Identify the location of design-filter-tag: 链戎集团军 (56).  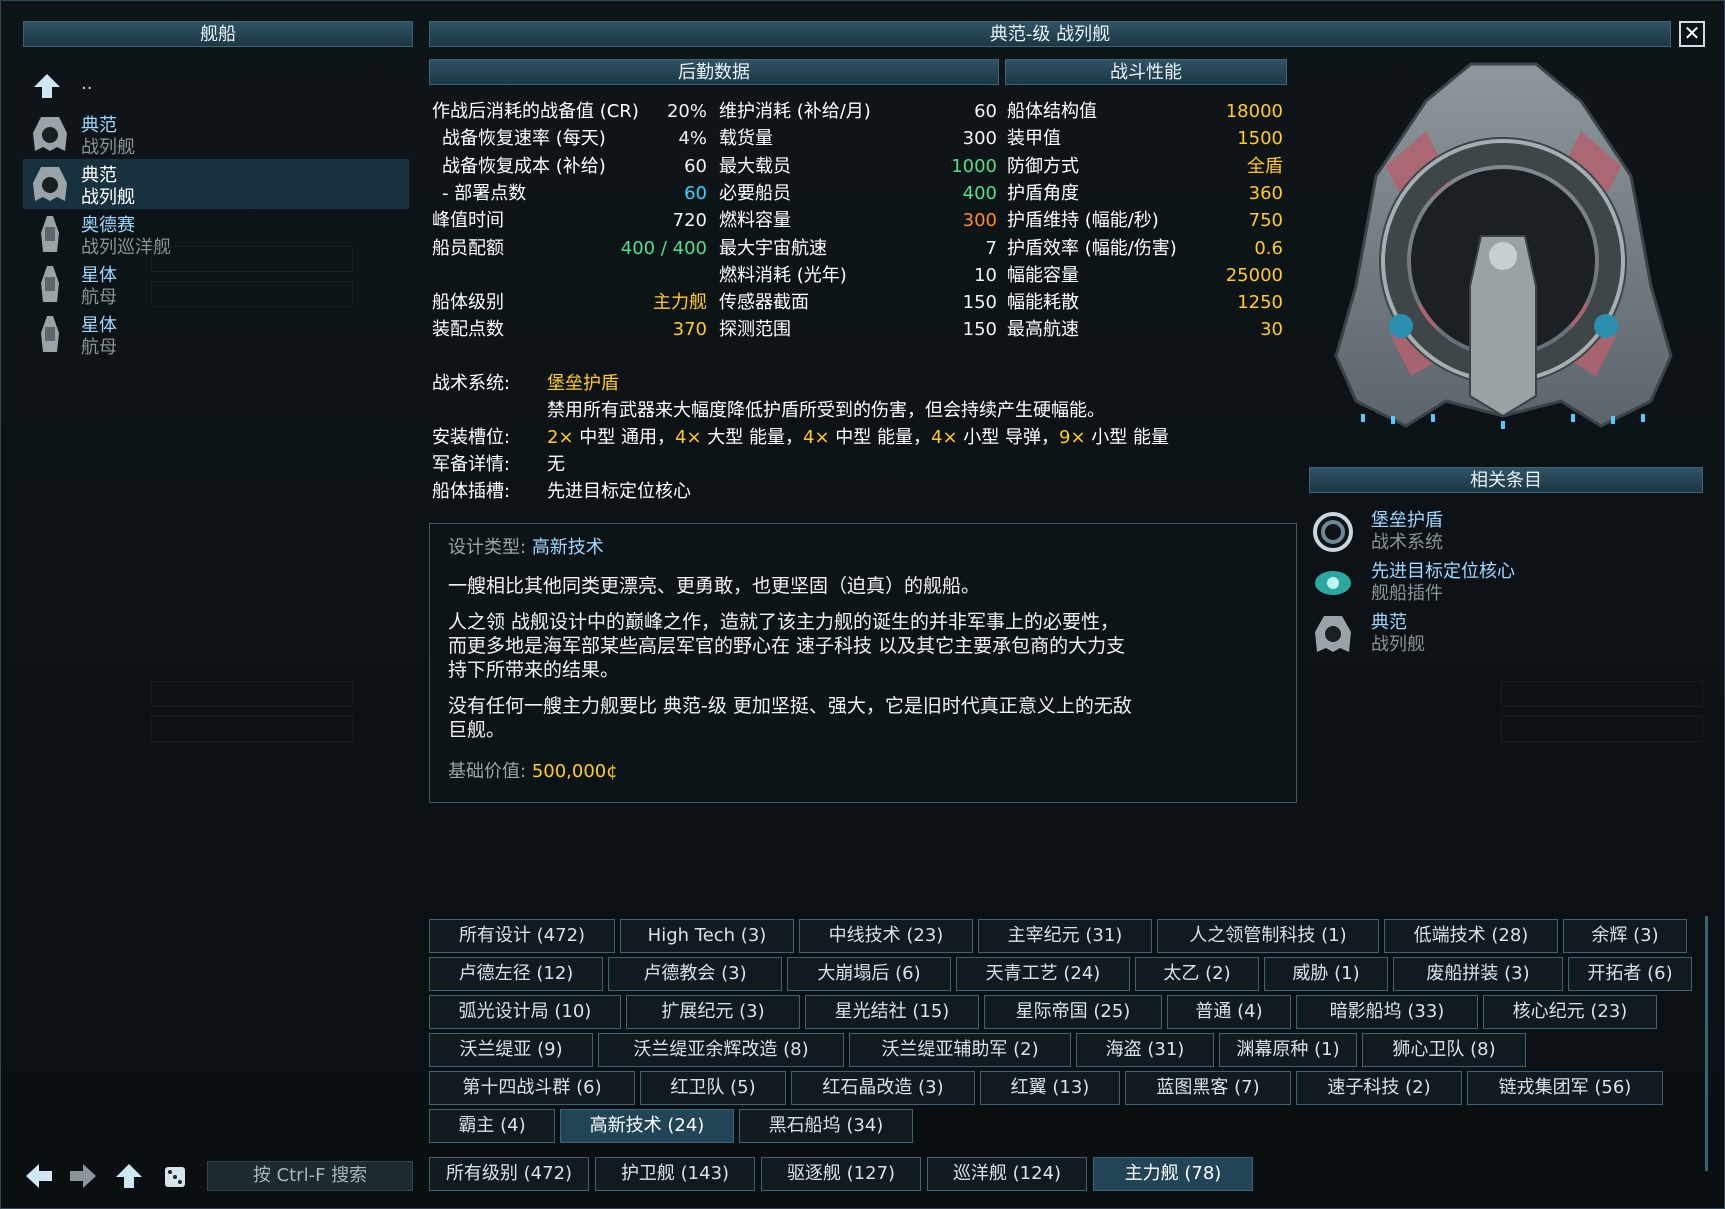
(1565, 1088).